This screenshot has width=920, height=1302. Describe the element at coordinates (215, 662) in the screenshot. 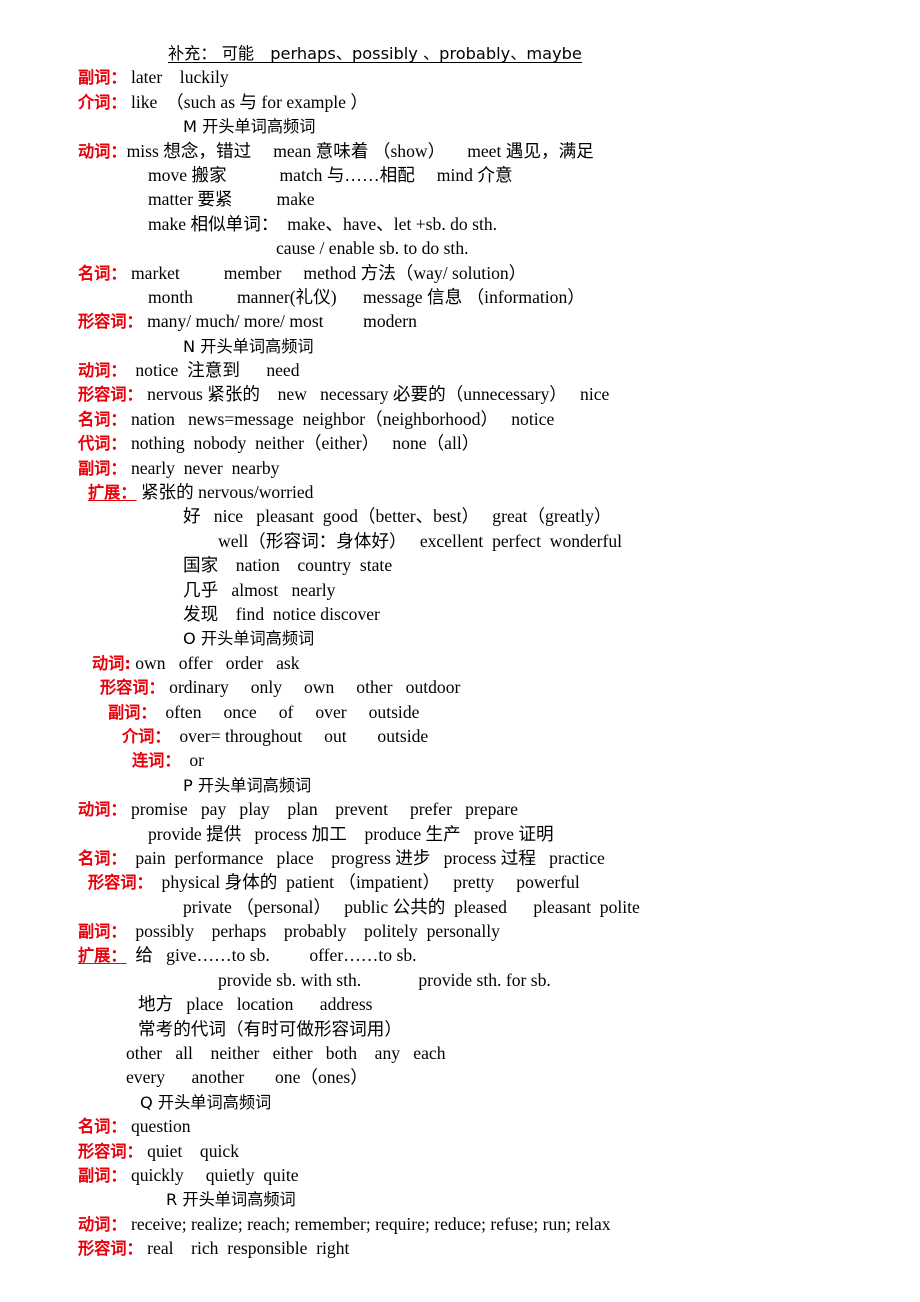

I see `pos-words: own offer order ask` at that location.